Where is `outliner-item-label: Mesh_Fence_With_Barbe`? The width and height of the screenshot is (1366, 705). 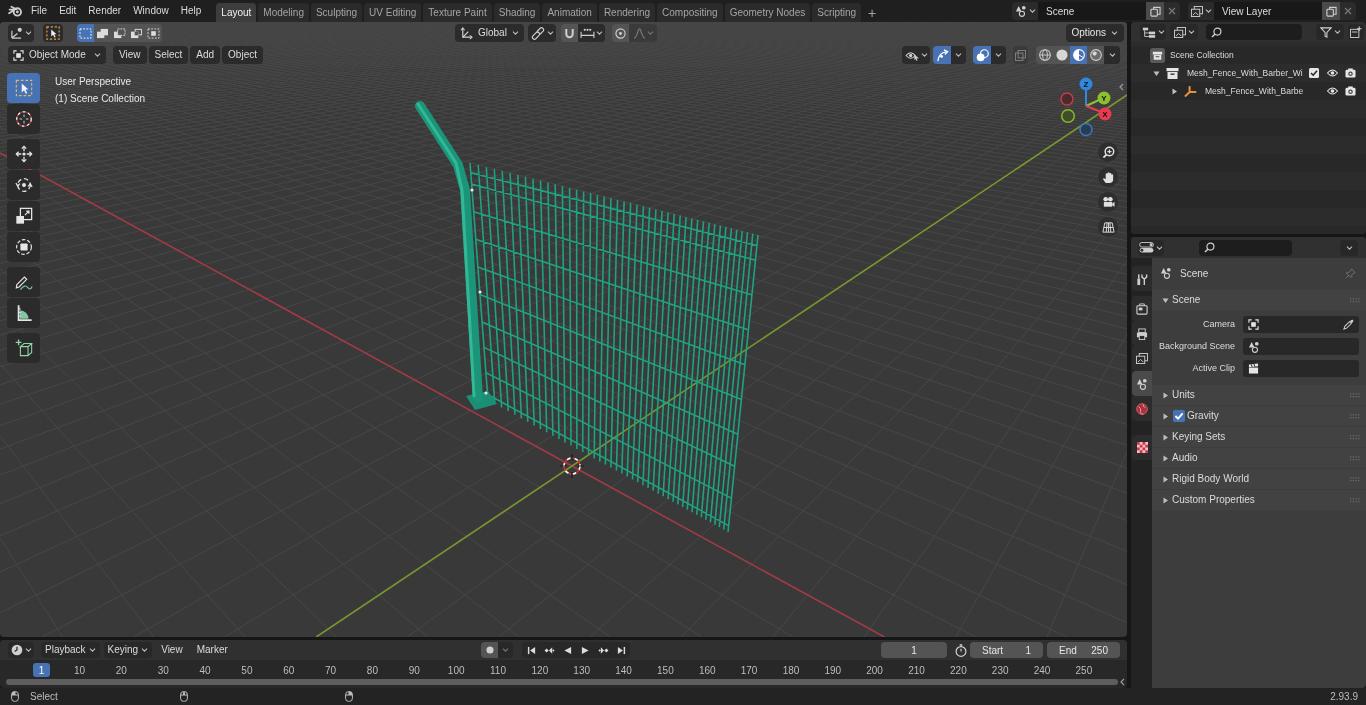 outliner-item-label: Mesh_Fence_With_Barbe is located at coordinates (1254, 91).